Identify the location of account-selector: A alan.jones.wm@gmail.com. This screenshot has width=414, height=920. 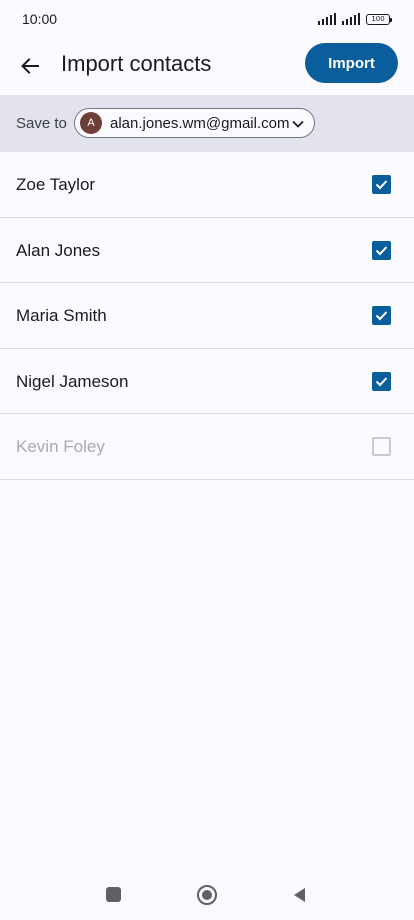
(194, 123).